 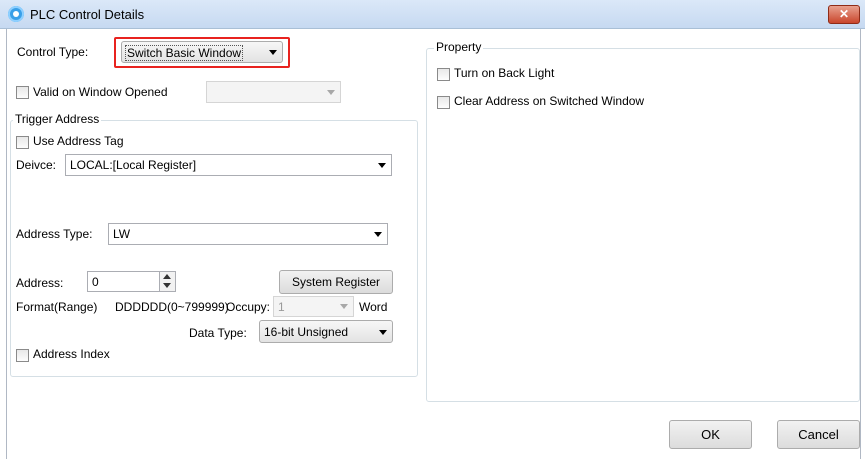 I want to click on address-type-value: LW, so click(x=122, y=234).